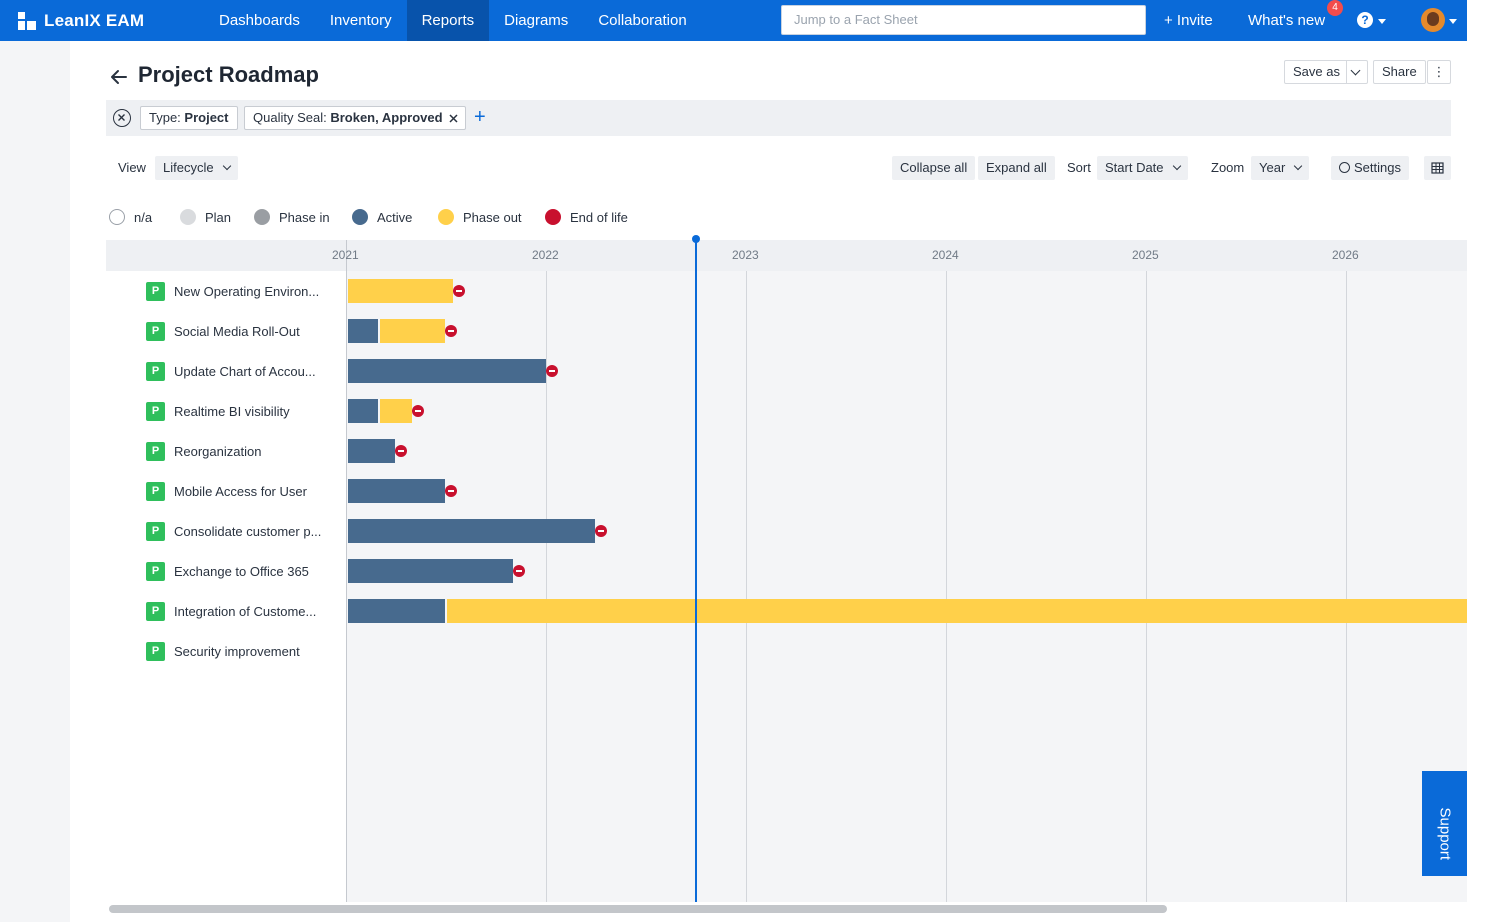  What do you see at coordinates (228, 74) in the screenshot?
I see `page-title: Project Roadmap` at bounding box center [228, 74].